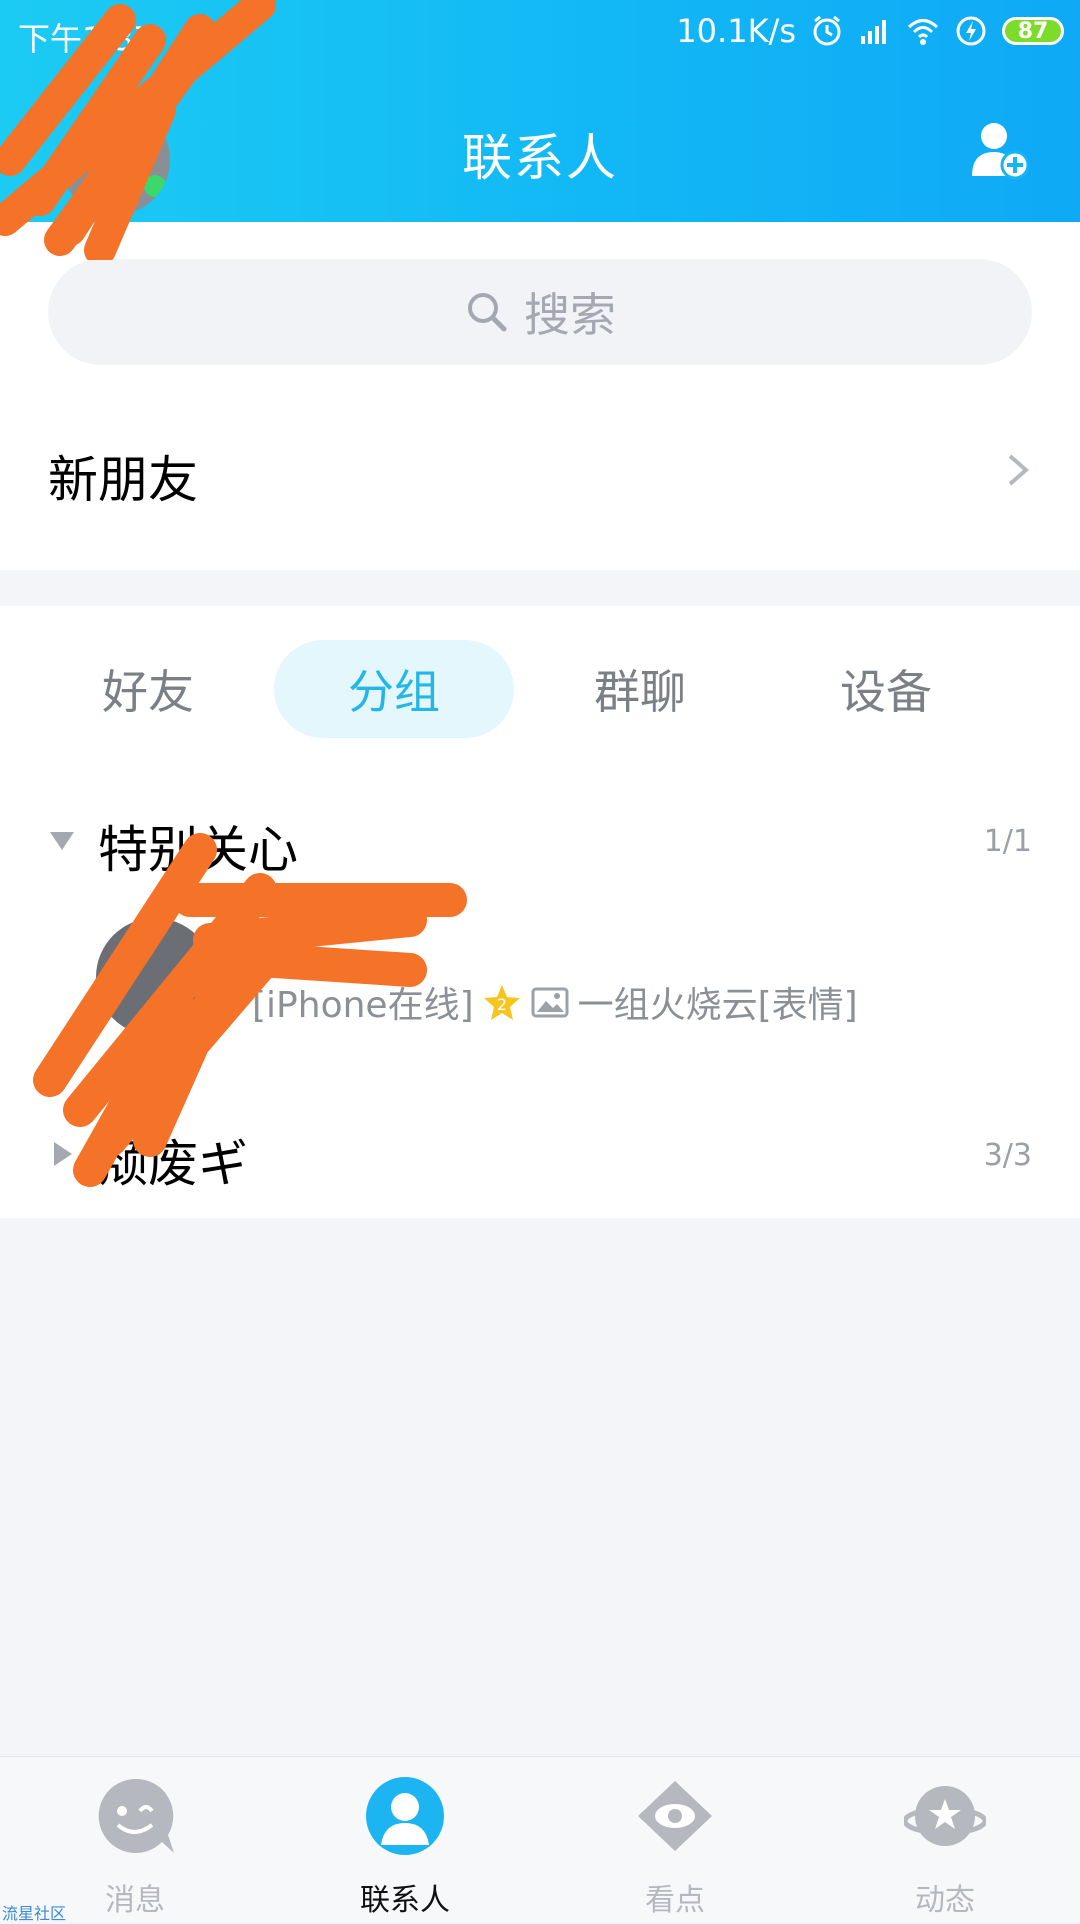  Describe the element at coordinates (717, 1005) in the screenshot. I see `contact-signature: 一组火烧云[表情]` at that location.